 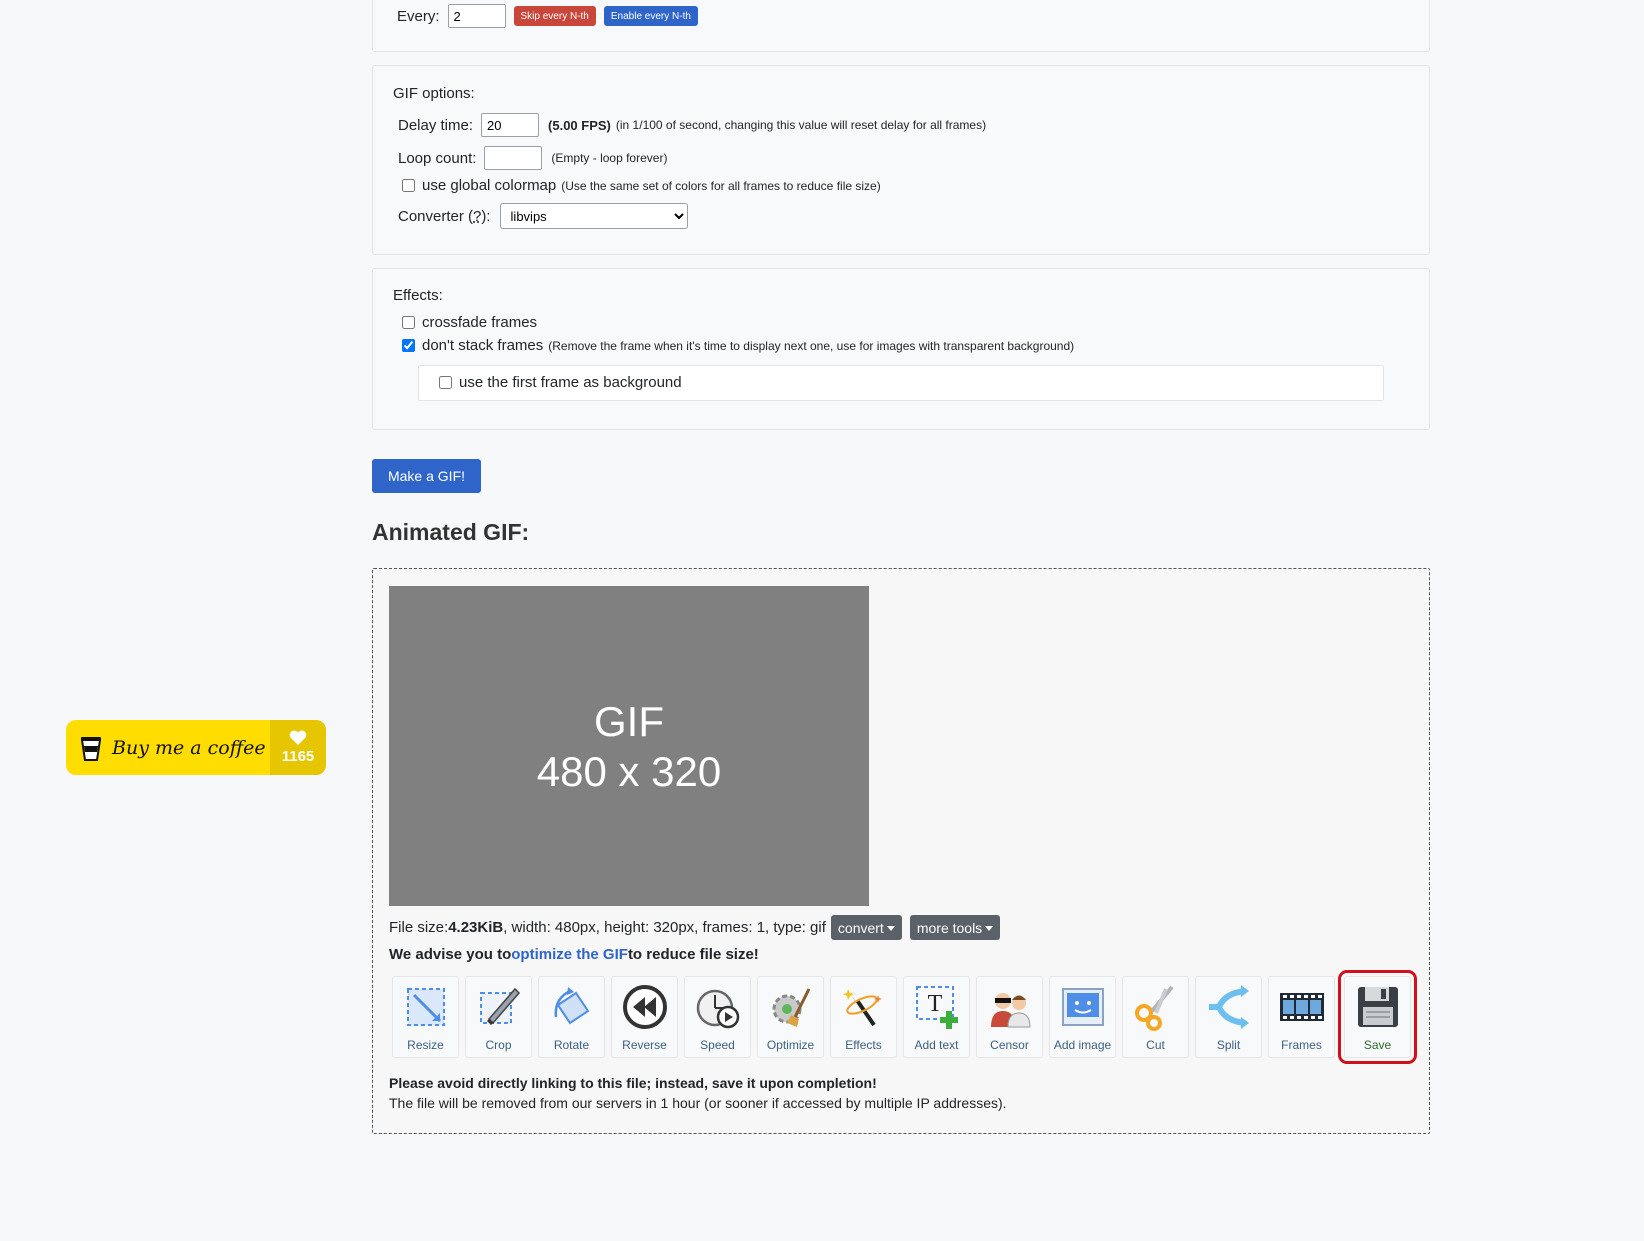 I want to click on first-frame-background-label: use the first frame as background, so click(x=570, y=382).